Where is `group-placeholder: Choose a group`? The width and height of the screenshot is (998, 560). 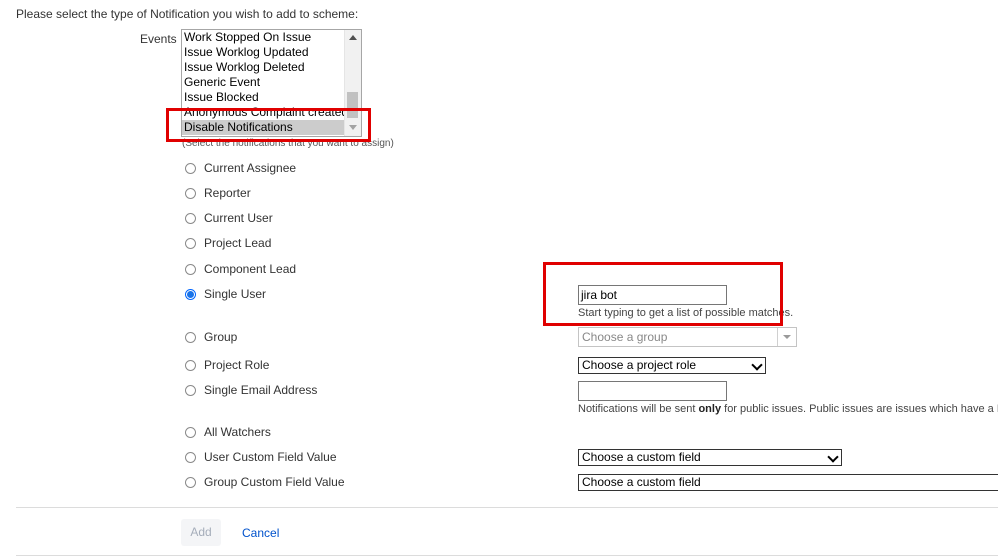
group-placeholder: Choose a group is located at coordinates (625, 337).